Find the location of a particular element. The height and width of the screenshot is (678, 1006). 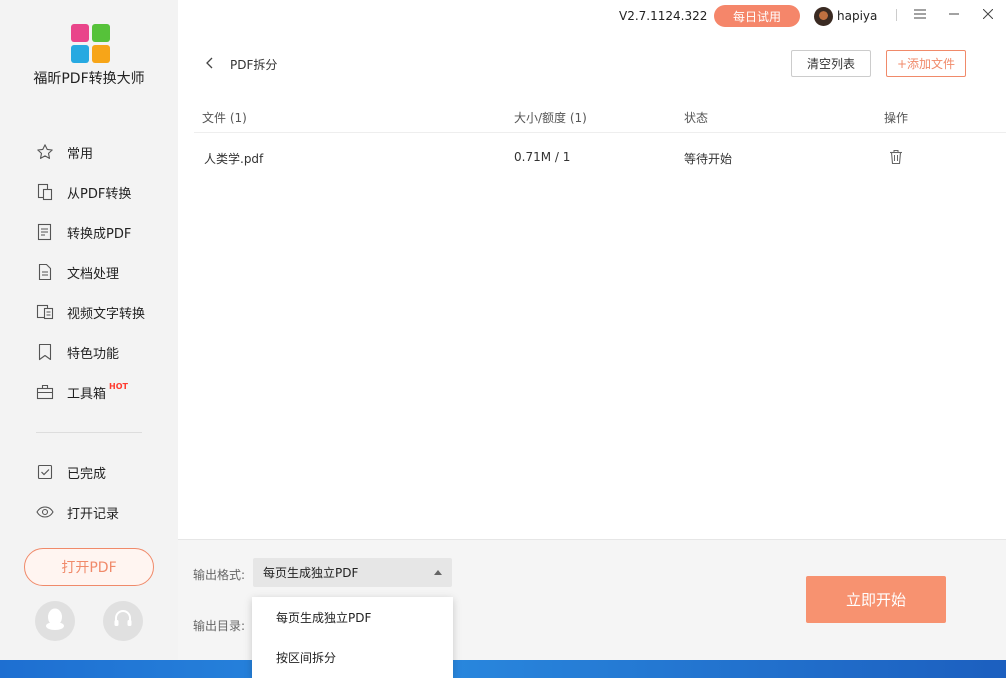

sidebar-item-label: 工具箱 is located at coordinates (87, 394).